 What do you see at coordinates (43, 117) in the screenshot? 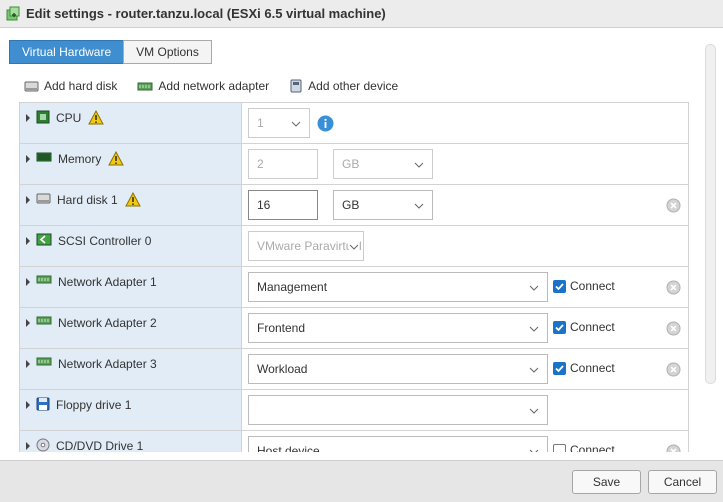
I see `cpu-icon` at bounding box center [43, 117].